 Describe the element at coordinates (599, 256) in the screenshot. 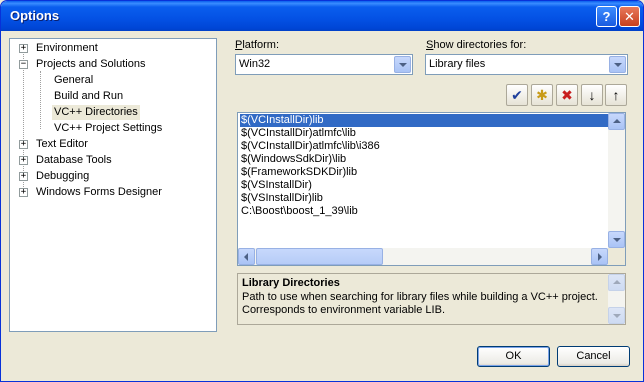

I see `scroll-right-icon` at that location.